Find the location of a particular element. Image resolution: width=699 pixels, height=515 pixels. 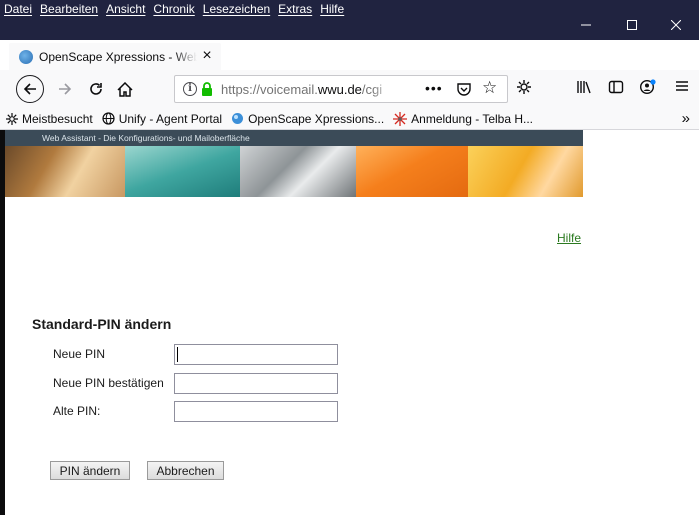

browser-tab: OpenScape Xpressions - Web Assistant × is located at coordinates (115, 56).